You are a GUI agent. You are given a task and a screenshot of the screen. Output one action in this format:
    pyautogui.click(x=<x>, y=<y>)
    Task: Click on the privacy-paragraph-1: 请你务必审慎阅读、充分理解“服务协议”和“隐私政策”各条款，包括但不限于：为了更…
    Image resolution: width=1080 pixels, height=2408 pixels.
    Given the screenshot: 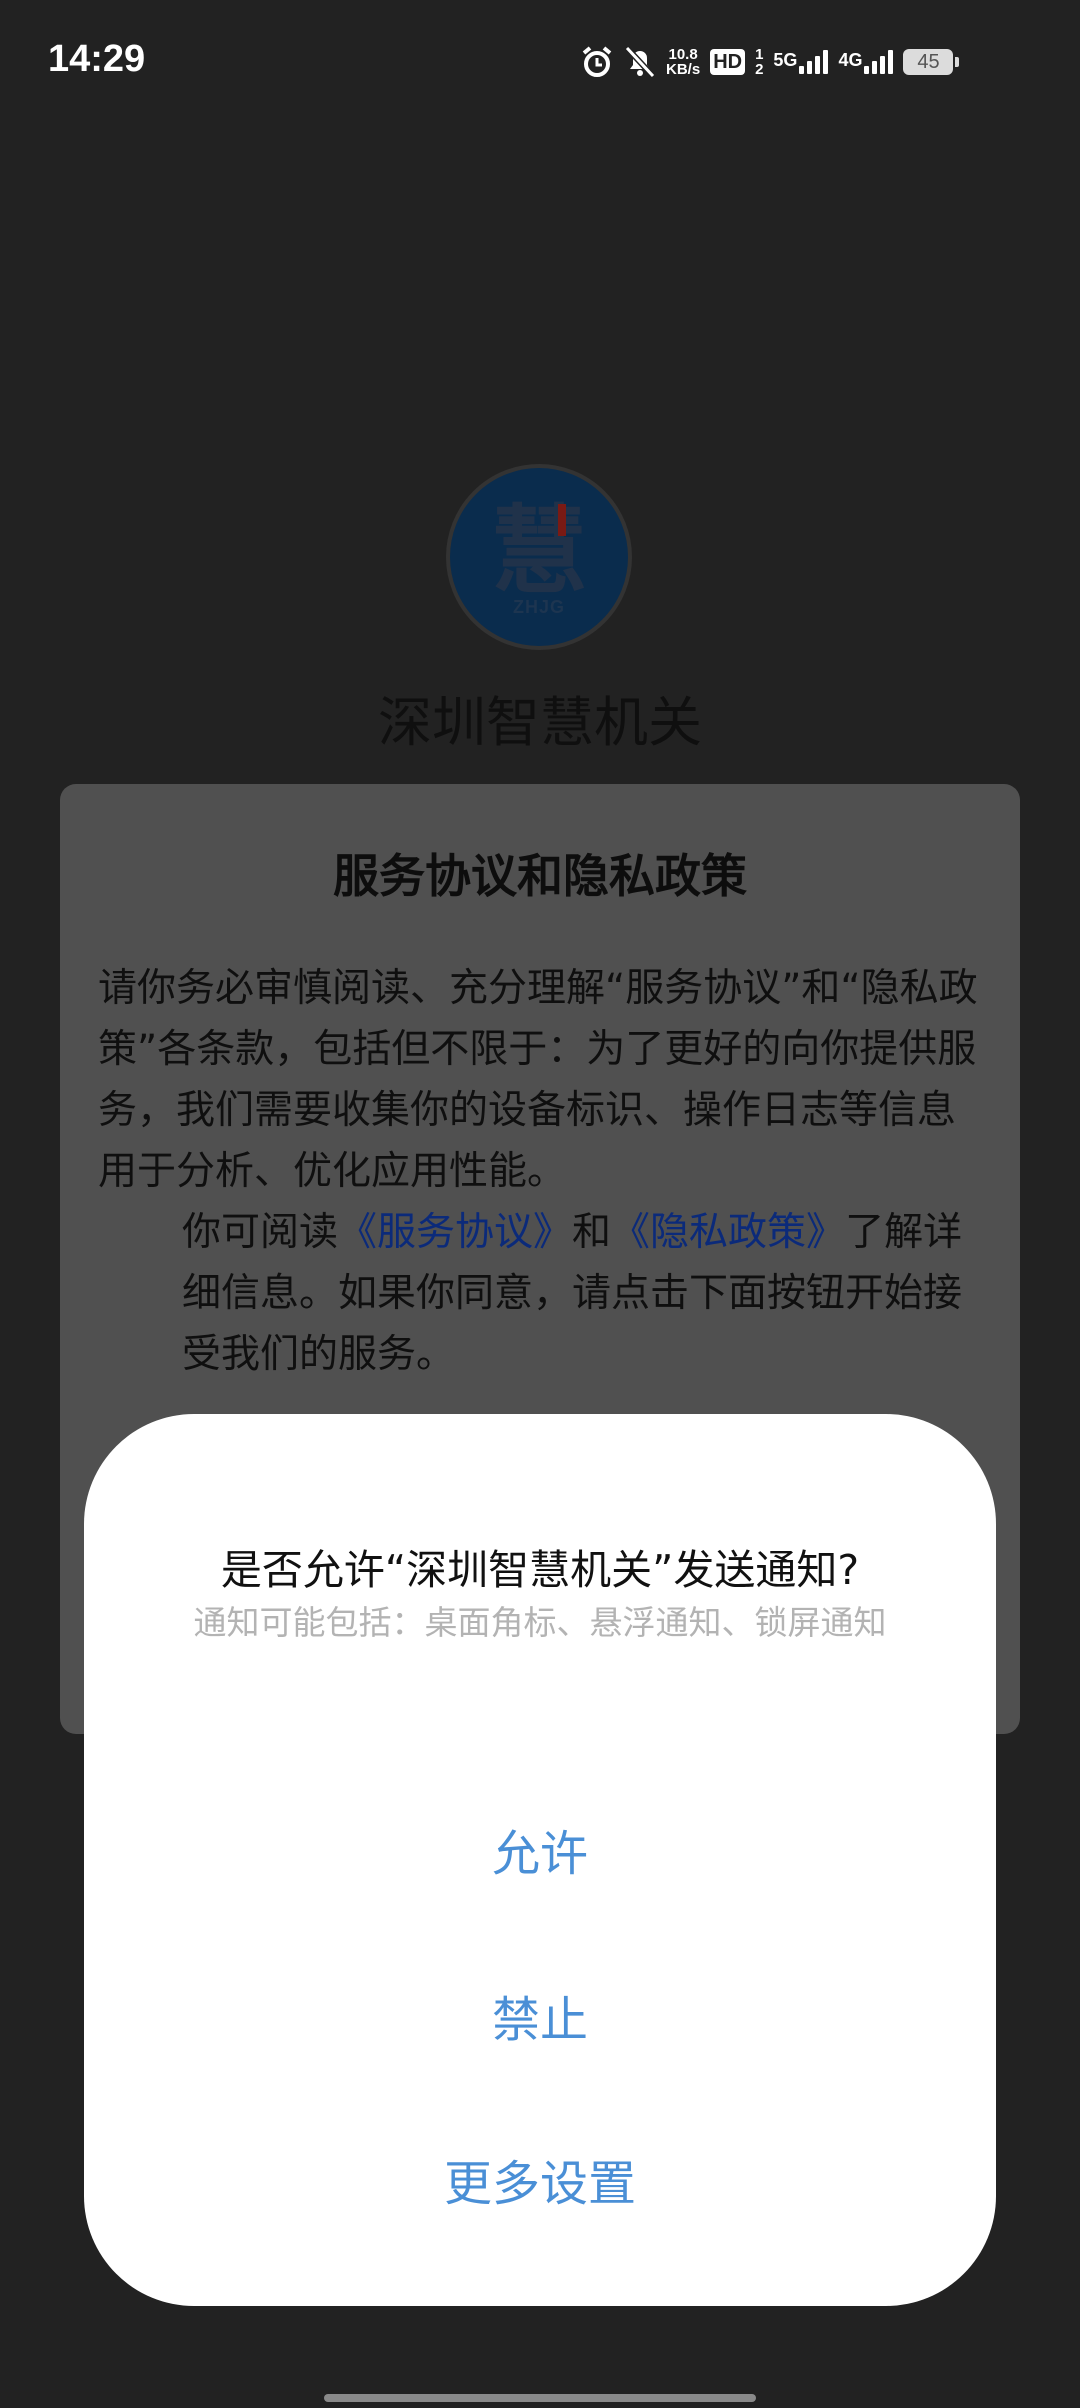 What is the action you would take?
    pyautogui.click(x=538, y=1080)
    